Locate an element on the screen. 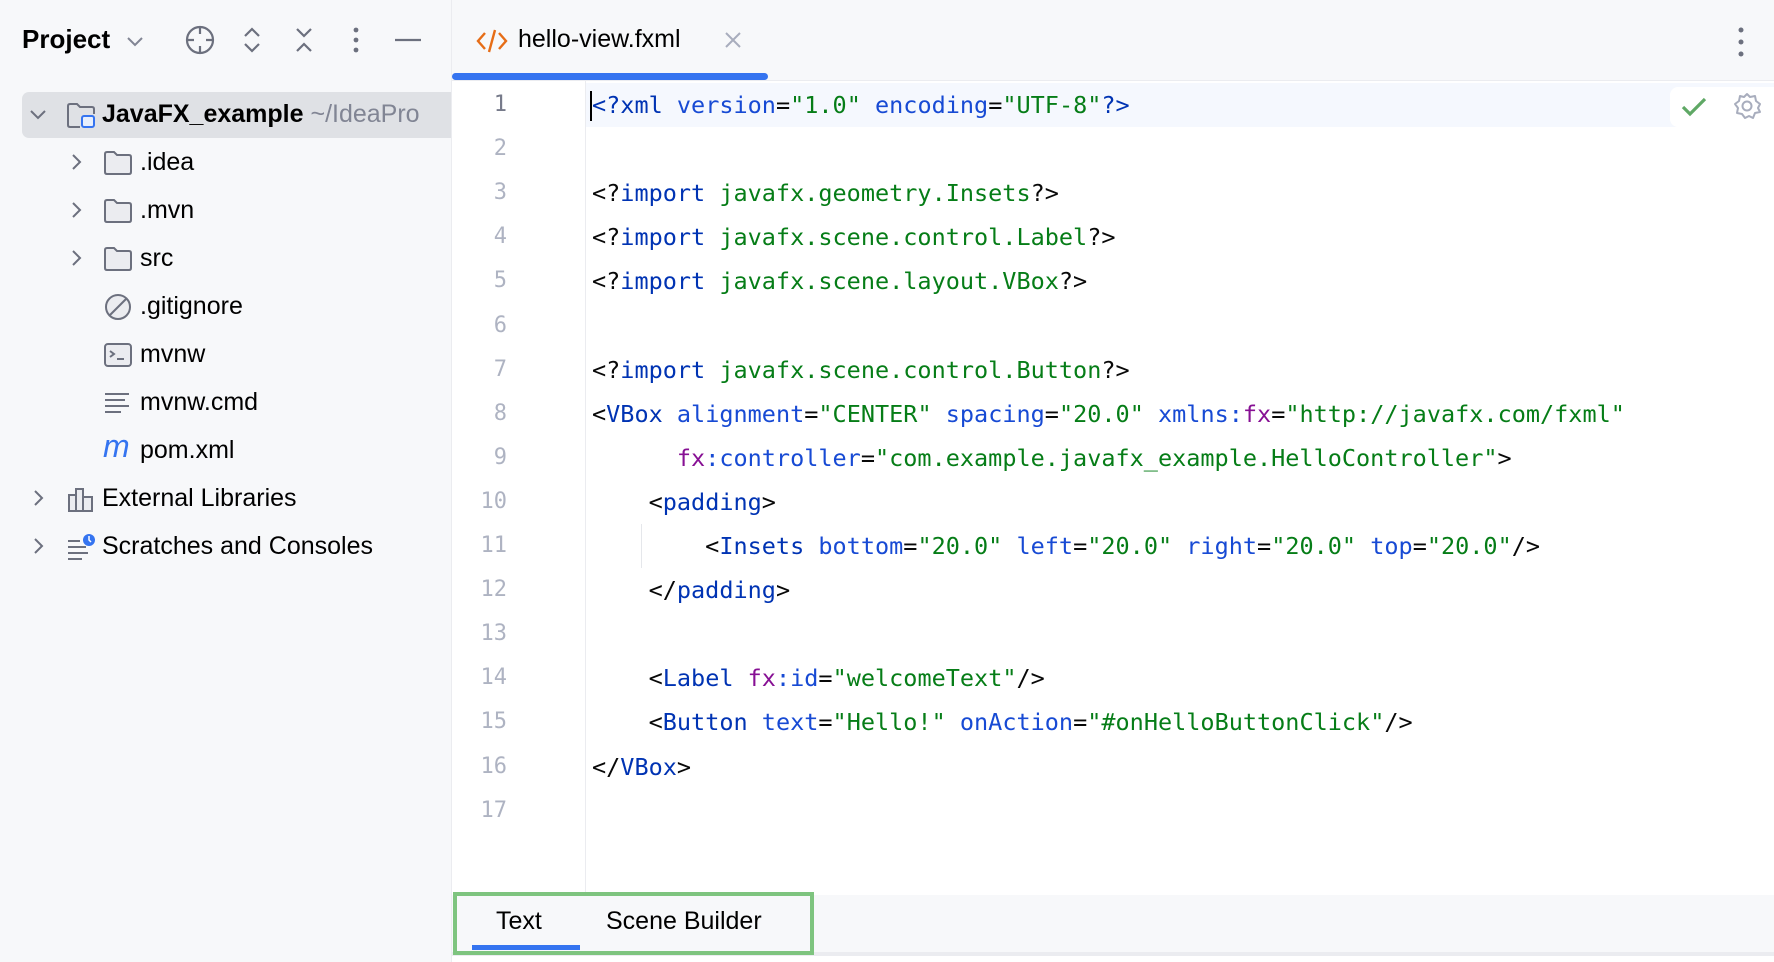 The height and width of the screenshot is (962, 1774). code-token: Label is located at coordinates (698, 678).